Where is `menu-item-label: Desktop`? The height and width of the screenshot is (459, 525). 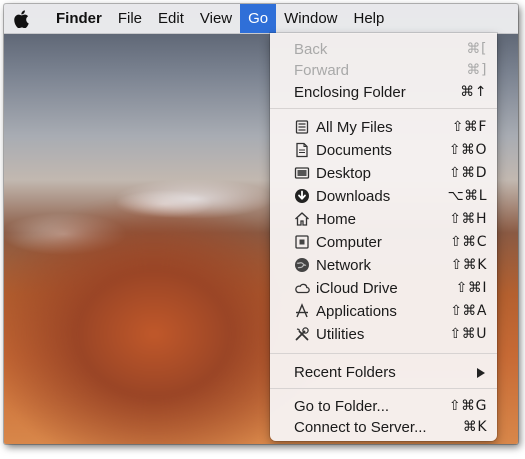
menu-item-label: Desktop is located at coordinates (344, 173).